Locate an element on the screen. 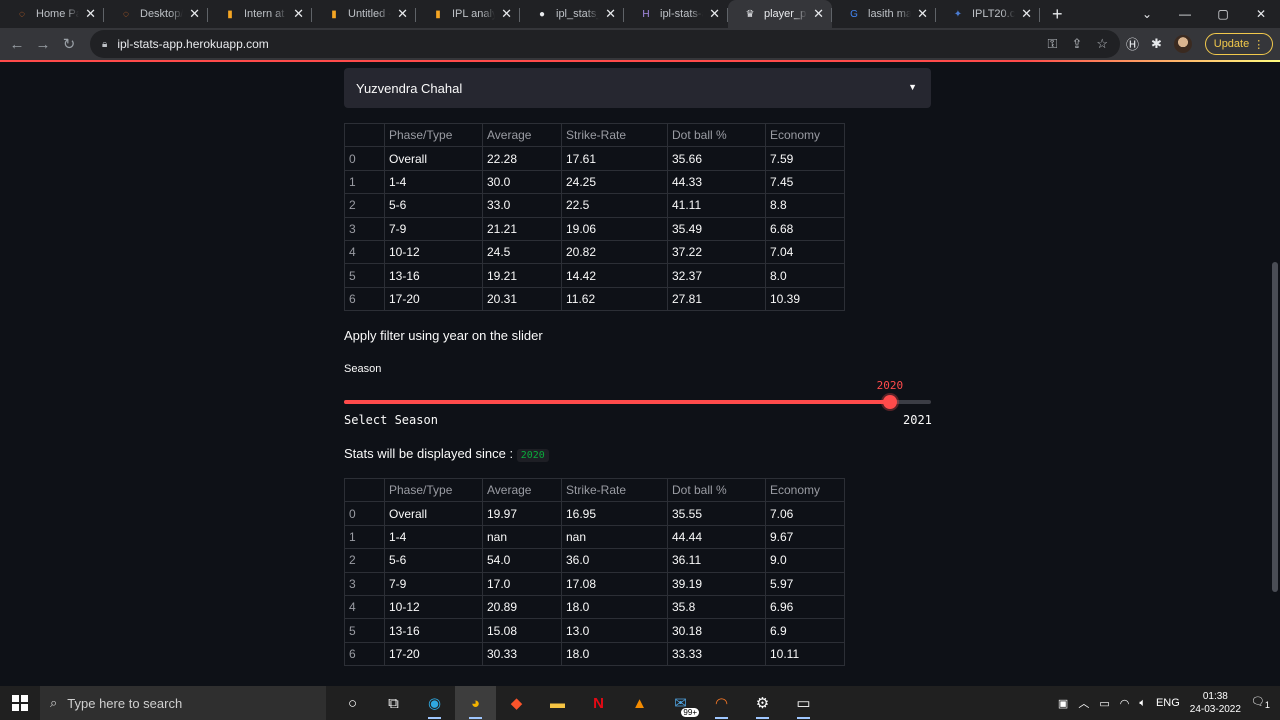  tab-search-icon: ⌄ is located at coordinates (1147, 14).